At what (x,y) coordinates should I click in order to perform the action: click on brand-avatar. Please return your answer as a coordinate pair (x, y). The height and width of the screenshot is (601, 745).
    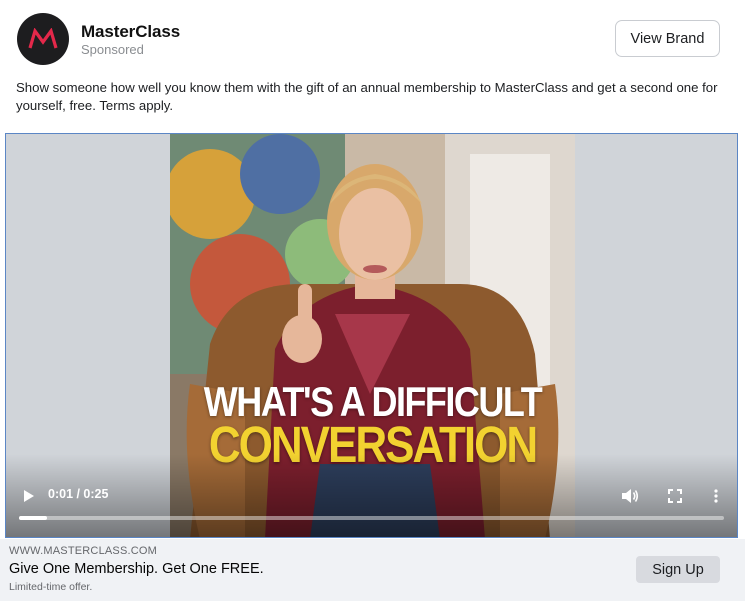
    Looking at the image, I should click on (43, 39).